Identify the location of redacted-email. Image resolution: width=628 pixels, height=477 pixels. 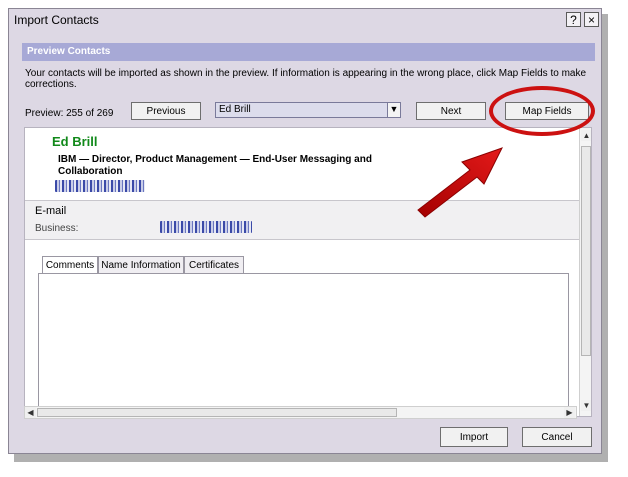
(206, 227).